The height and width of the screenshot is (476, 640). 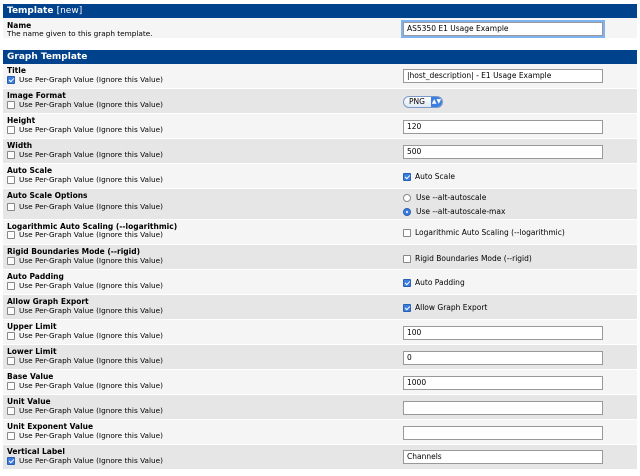 I want to click on width-label: Width, so click(x=20, y=145).